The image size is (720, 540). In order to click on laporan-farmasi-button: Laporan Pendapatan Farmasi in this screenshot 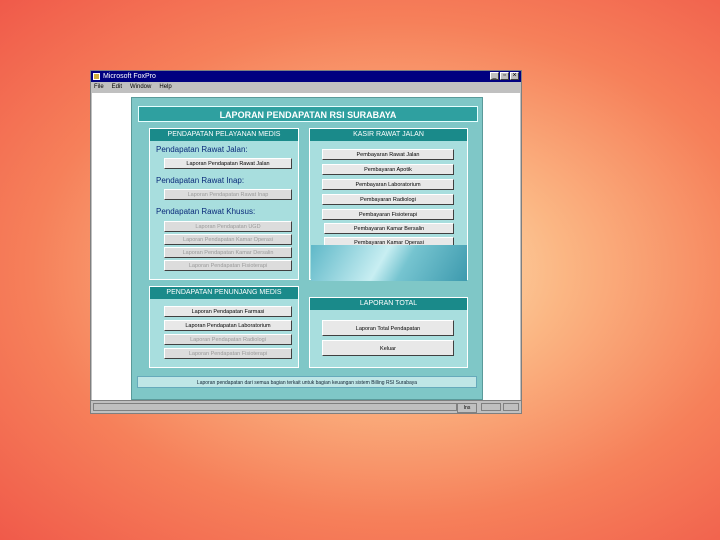, I will do `click(228, 311)`.